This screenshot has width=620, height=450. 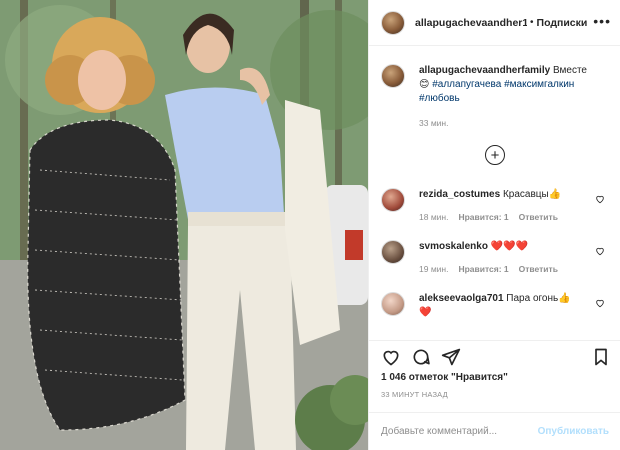 I want to click on more-horizontal-icon: •••, so click(x=602, y=21).